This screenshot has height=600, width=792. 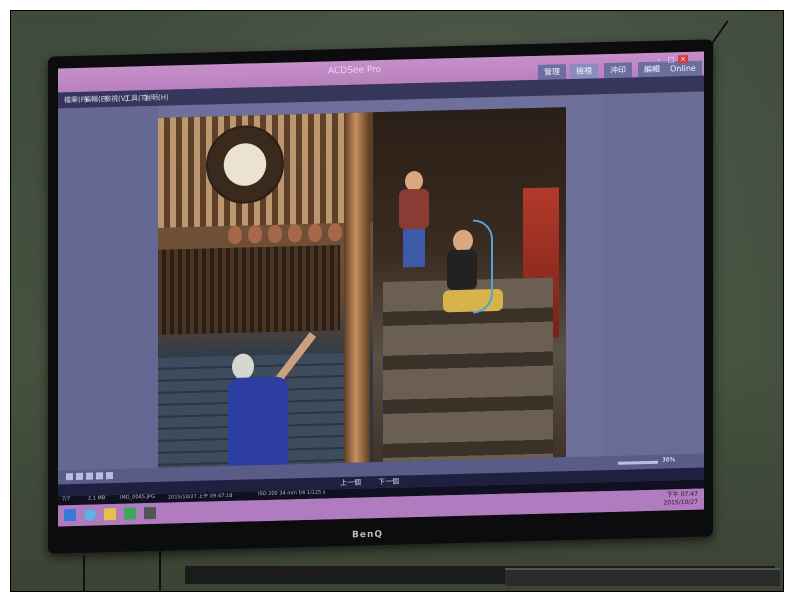 What do you see at coordinates (70, 515) in the screenshot?
I see `windows-start-icon` at bounding box center [70, 515].